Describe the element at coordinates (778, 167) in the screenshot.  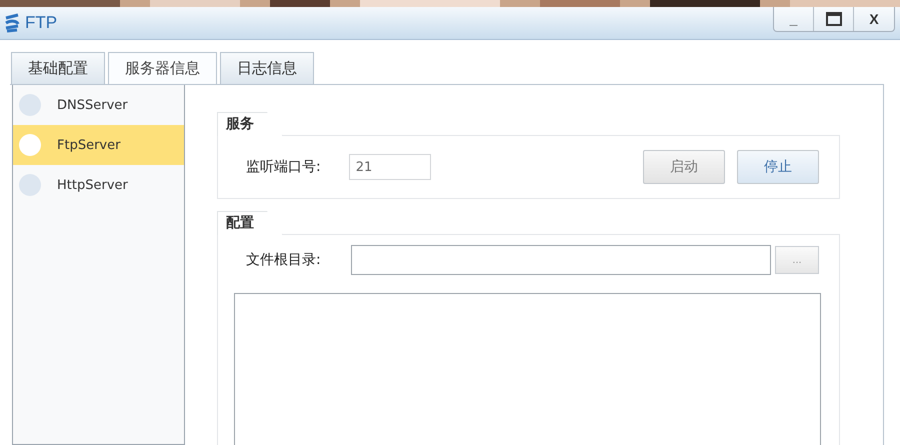
I see `stop-button: 停止` at that location.